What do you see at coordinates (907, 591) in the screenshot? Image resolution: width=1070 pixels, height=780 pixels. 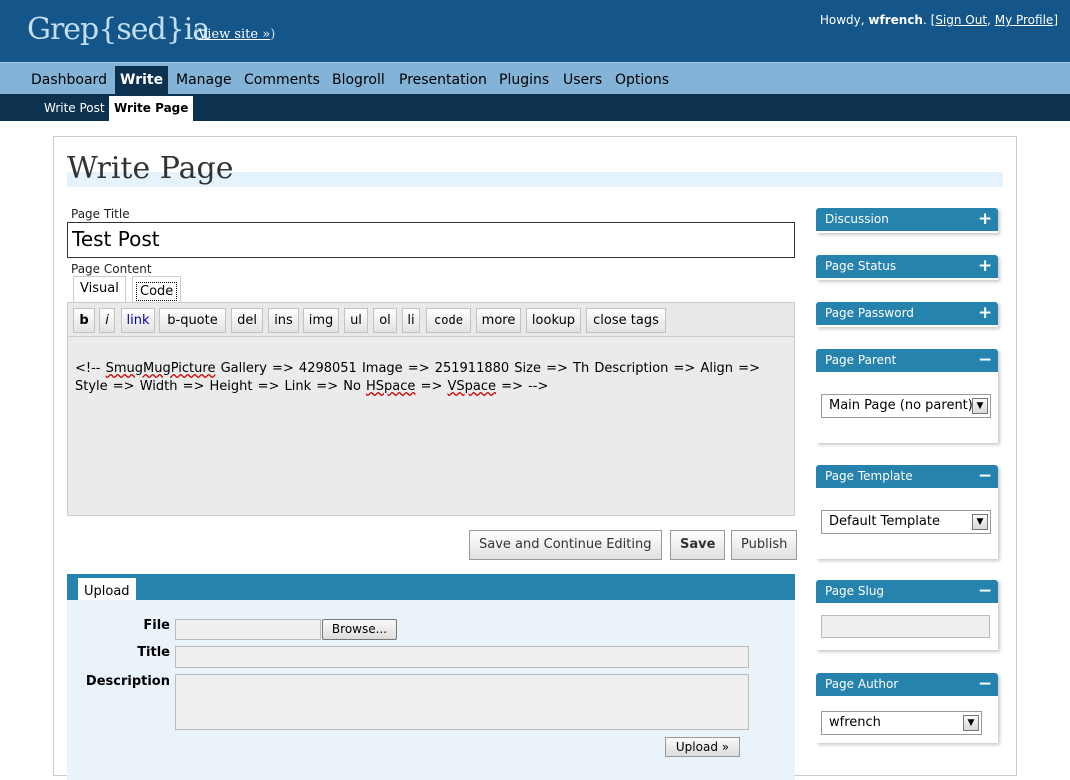 I see `page-slug-header: Page Slug −` at bounding box center [907, 591].